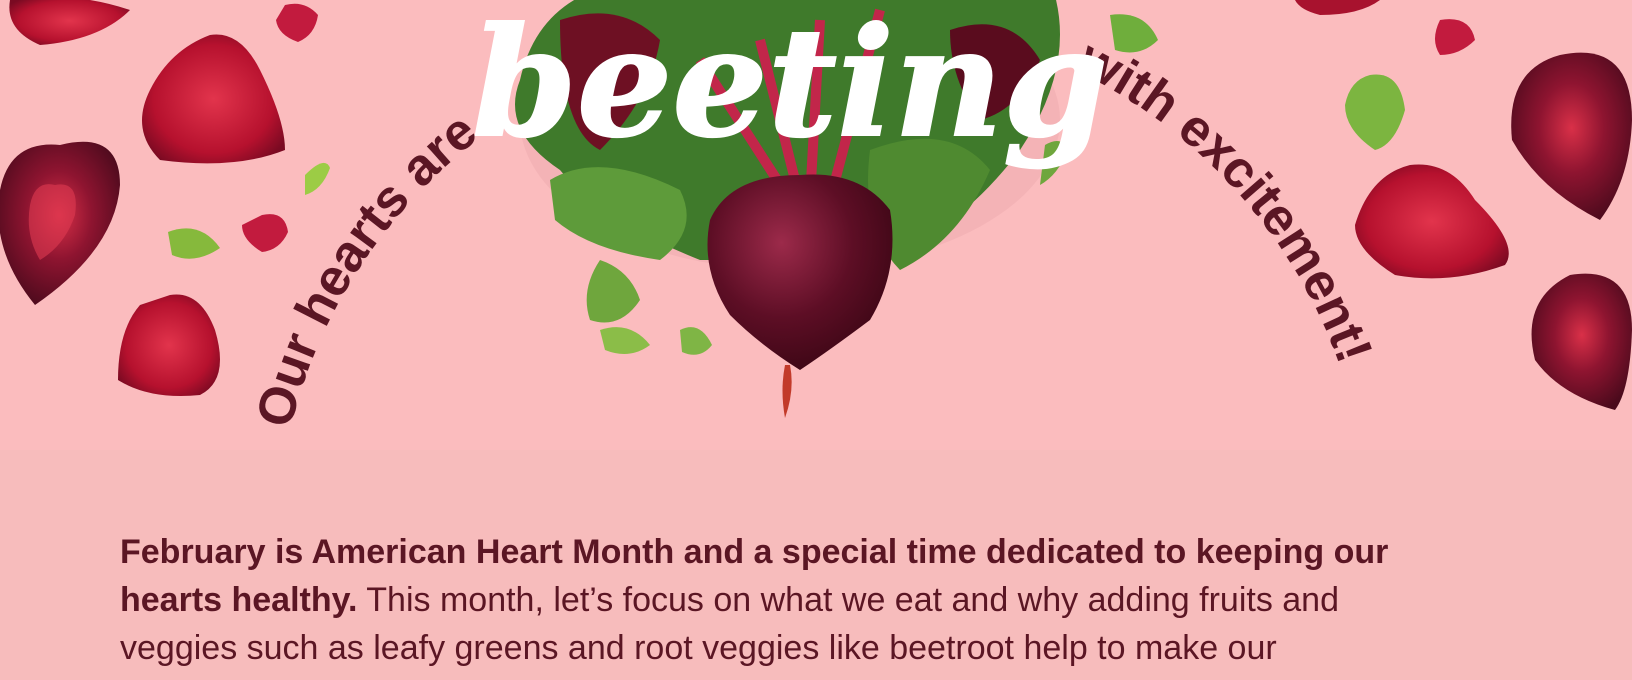  What do you see at coordinates (790, 85) in the screenshot?
I see `hero-script-word: beeting` at bounding box center [790, 85].